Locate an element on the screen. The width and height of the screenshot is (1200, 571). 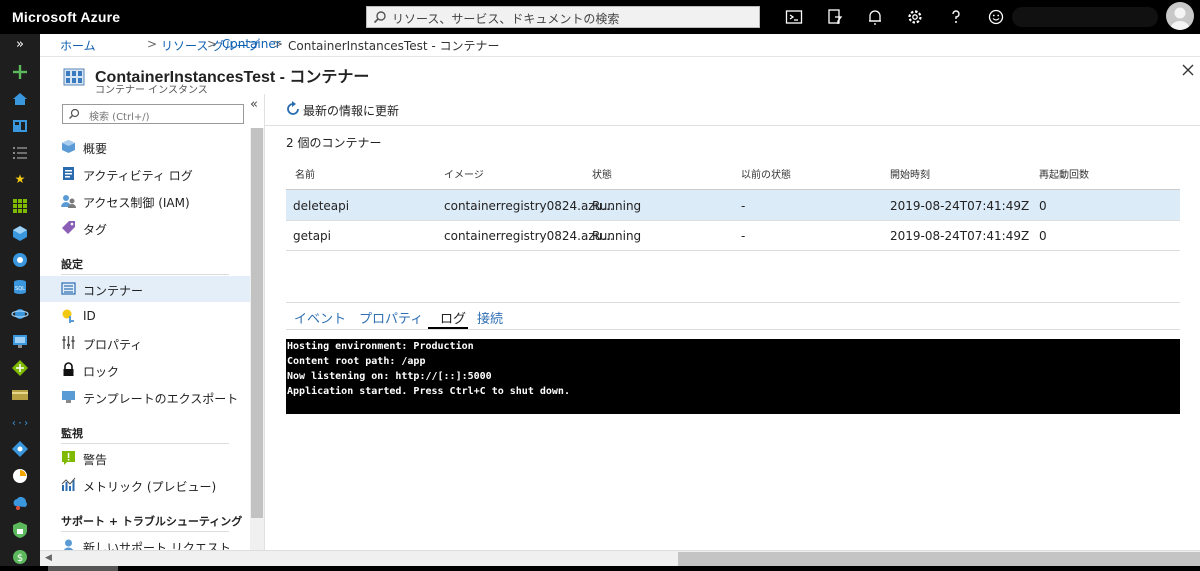
containers-icon is located at coordinates (68, 288).